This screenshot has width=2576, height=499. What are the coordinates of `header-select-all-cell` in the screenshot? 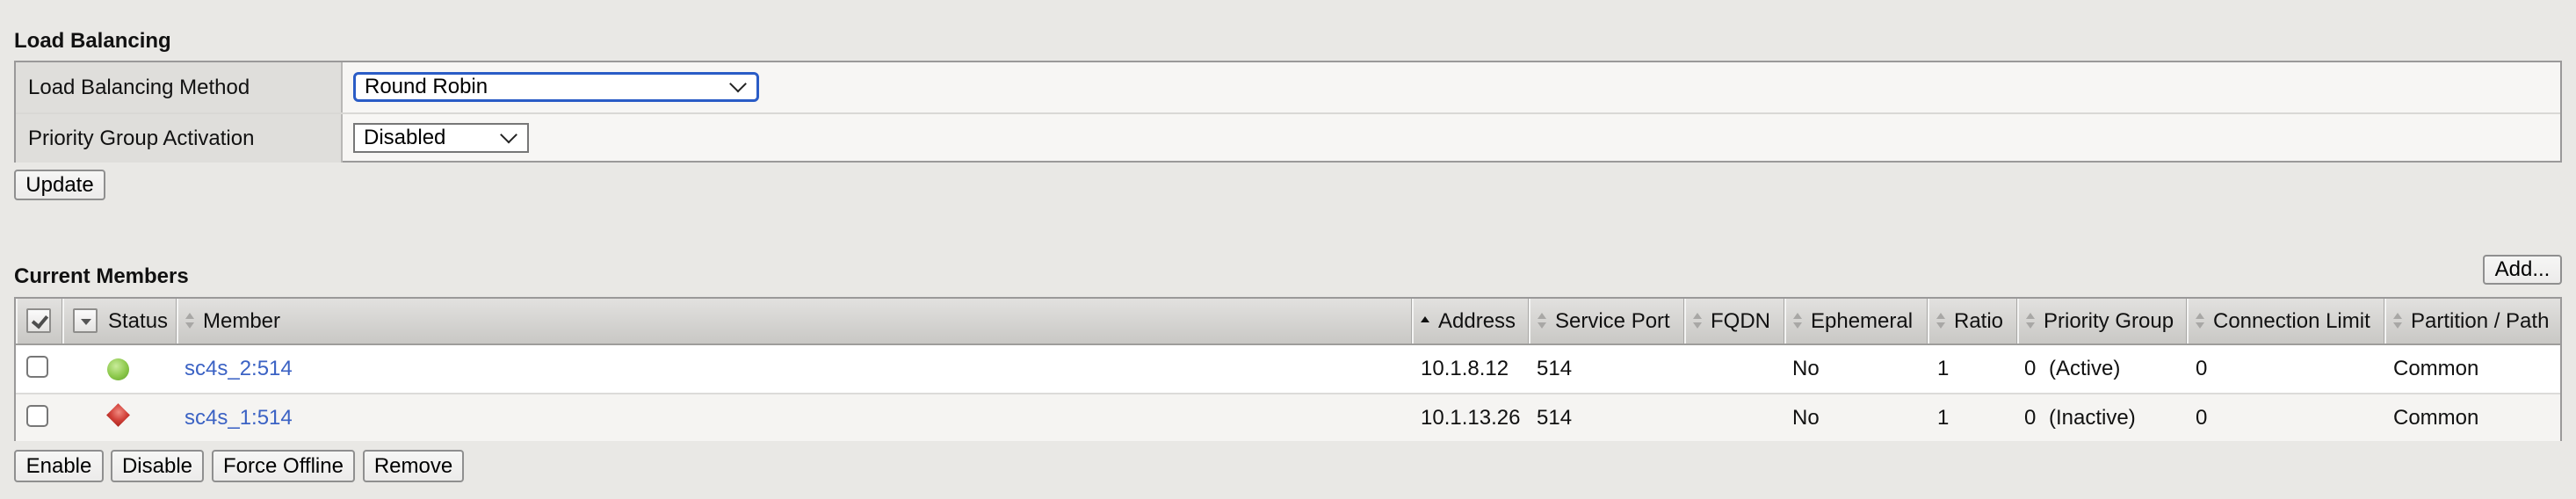 It's located at (39, 321).